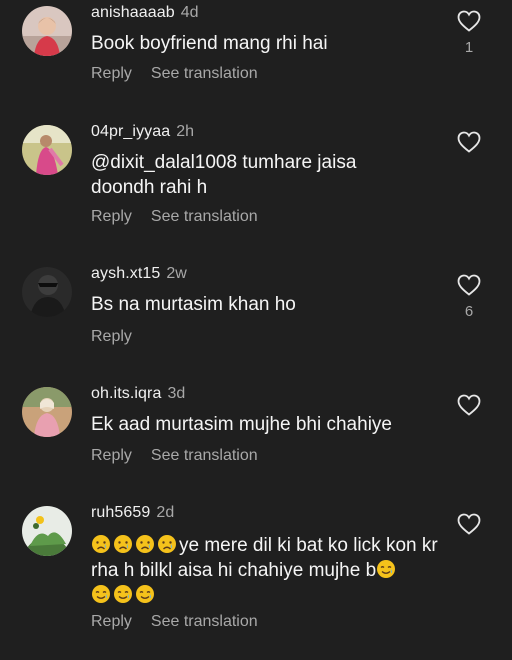 The height and width of the screenshot is (660, 512). I want to click on comment-text: Book boyfriend mang rhi hai, so click(209, 43).